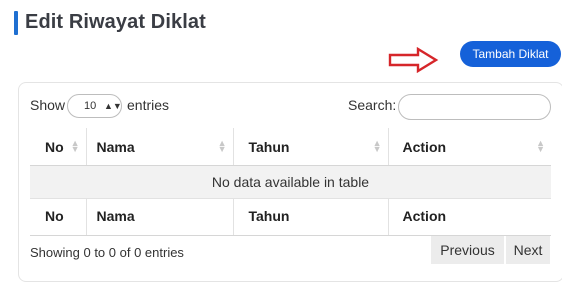 The width and height of the screenshot is (562, 284). What do you see at coordinates (58, 147) in the screenshot?
I see `column-header-no: No ▲ ▼` at bounding box center [58, 147].